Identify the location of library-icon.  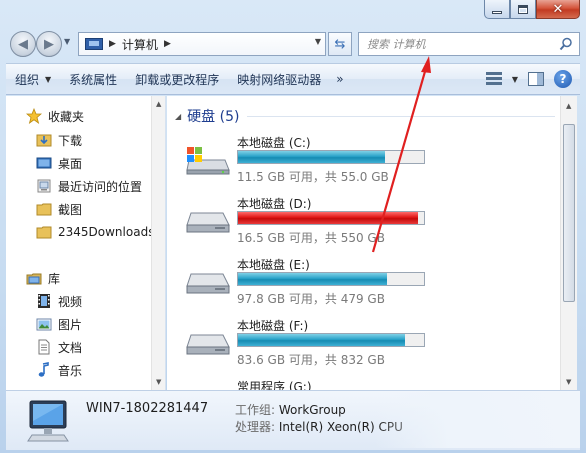
(34, 279).